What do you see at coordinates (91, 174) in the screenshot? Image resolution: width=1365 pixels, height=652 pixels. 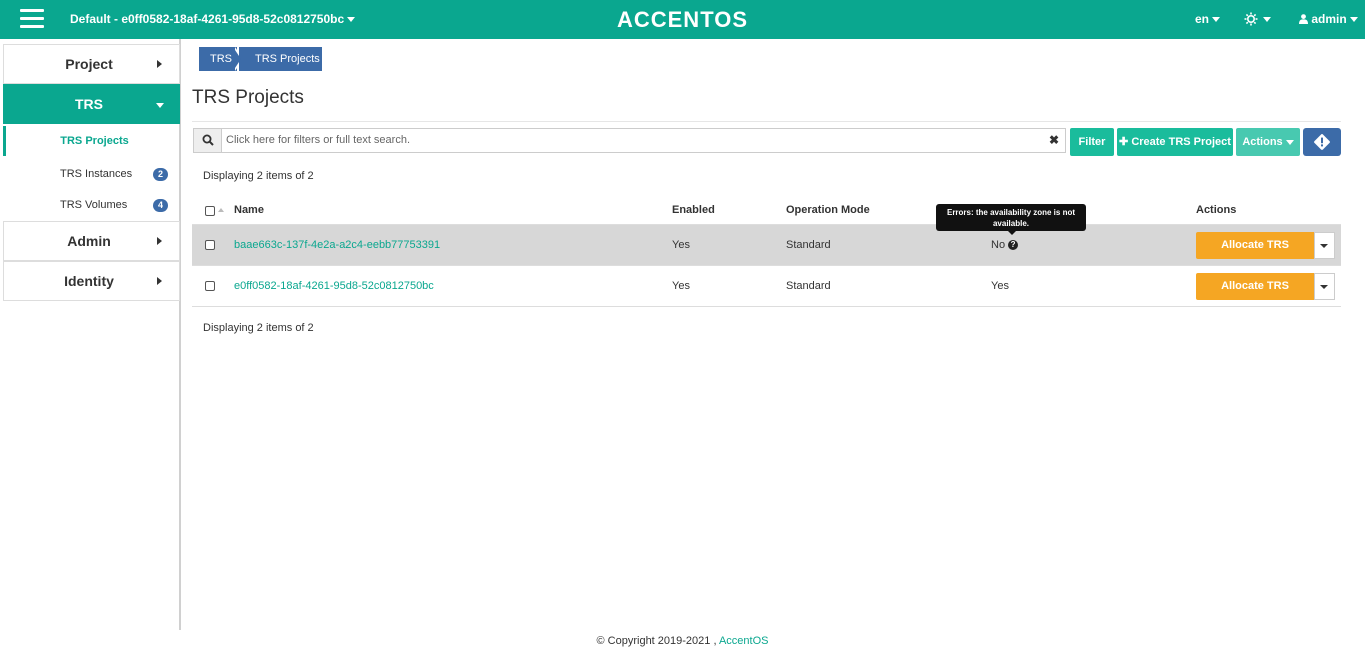 I see `sidebar-item-trs-instances: TRS Instances 2` at bounding box center [91, 174].